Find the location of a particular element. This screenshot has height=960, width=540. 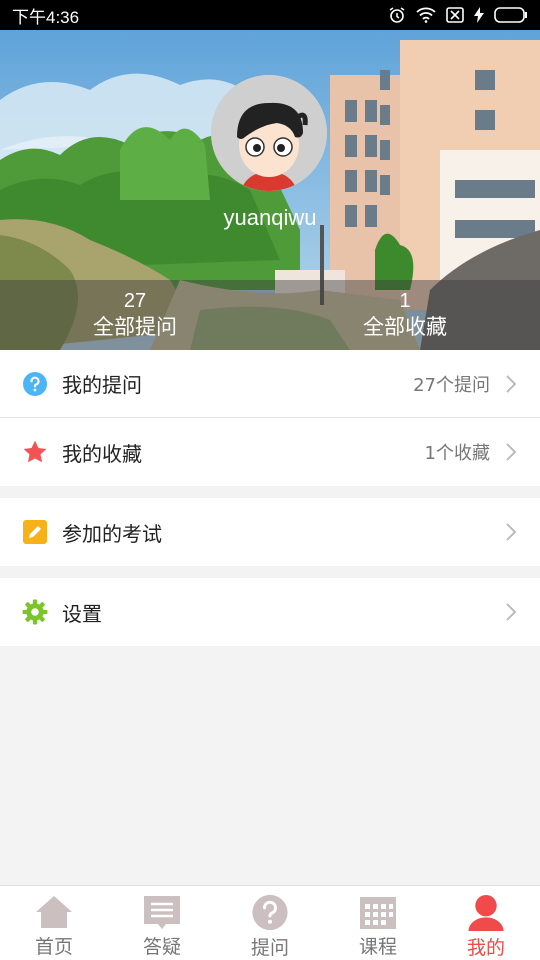

charging-icon is located at coordinates (479, 15).